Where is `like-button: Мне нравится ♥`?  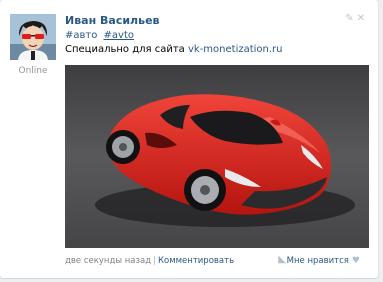 like-button: Мне нравится ♥ is located at coordinates (323, 261).